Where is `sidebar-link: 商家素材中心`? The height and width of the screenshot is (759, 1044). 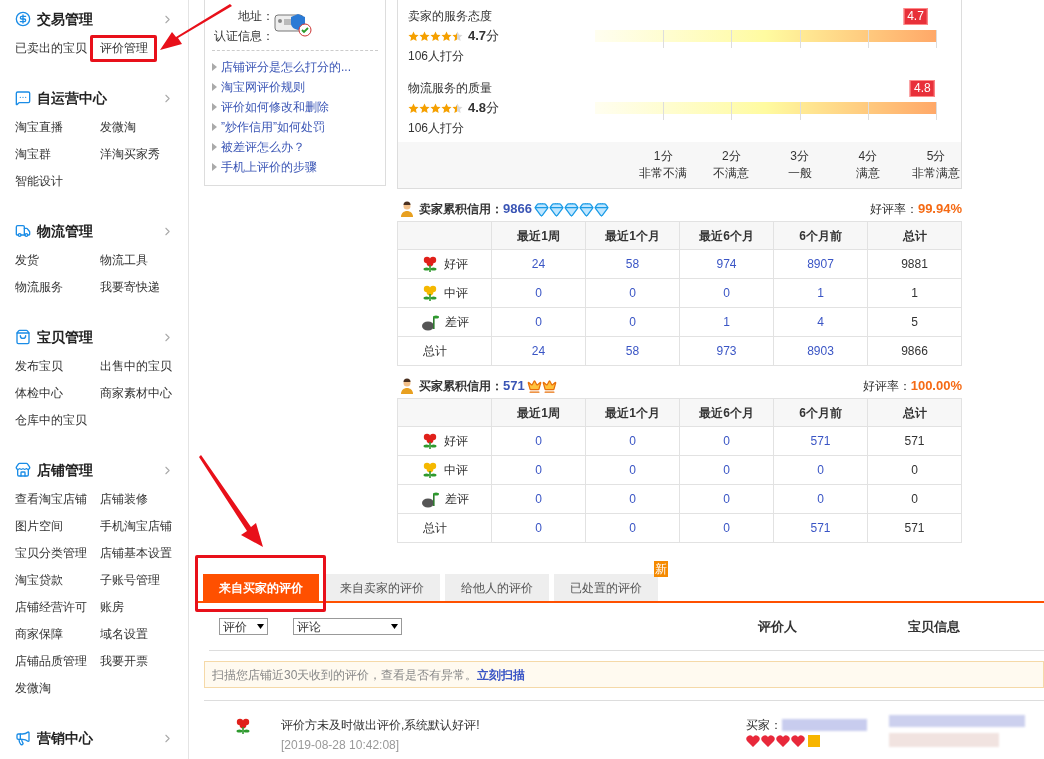
sidebar-link: 商家素材中心 is located at coordinates (136, 392).